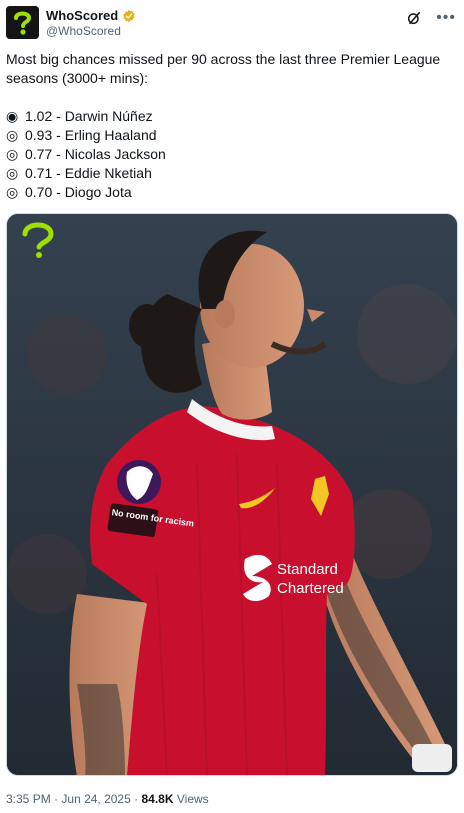 The width and height of the screenshot is (464, 813). Describe the element at coordinates (446, 18) in the screenshot. I see `more-options-icon: •••` at that location.